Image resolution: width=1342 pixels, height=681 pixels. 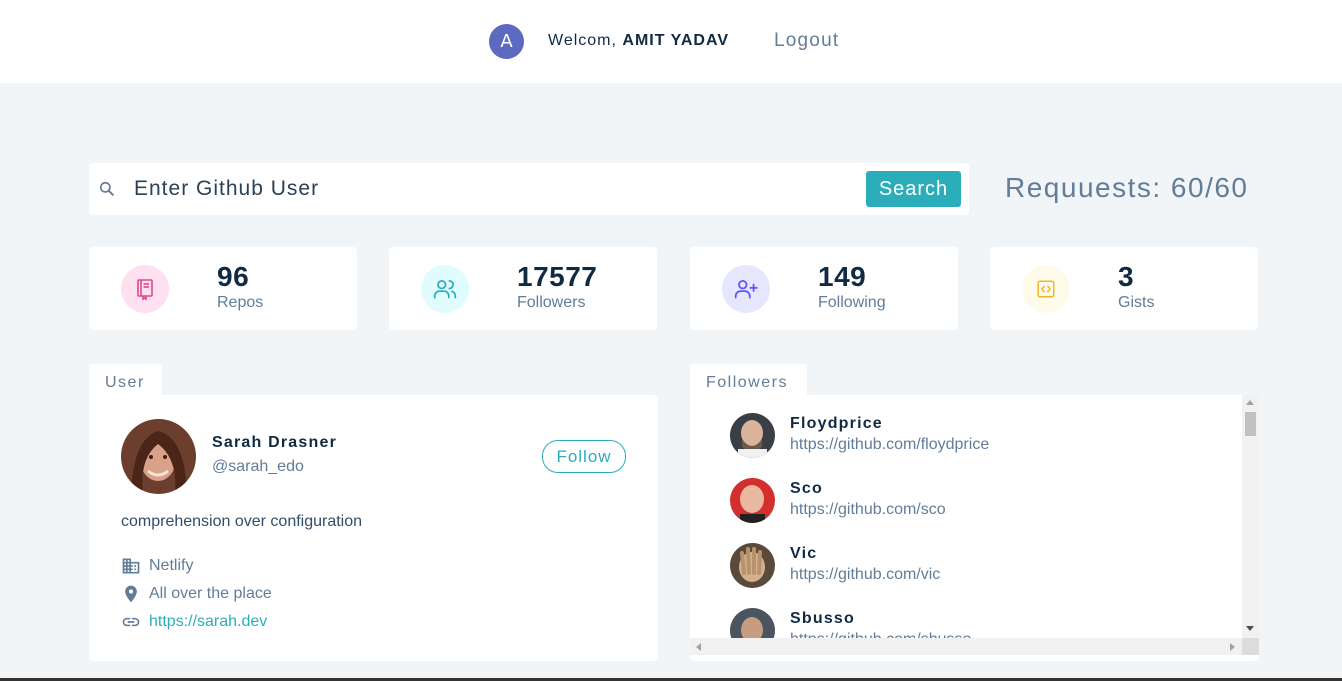 I want to click on horizontal-scrollbar, so click(x=966, y=646).